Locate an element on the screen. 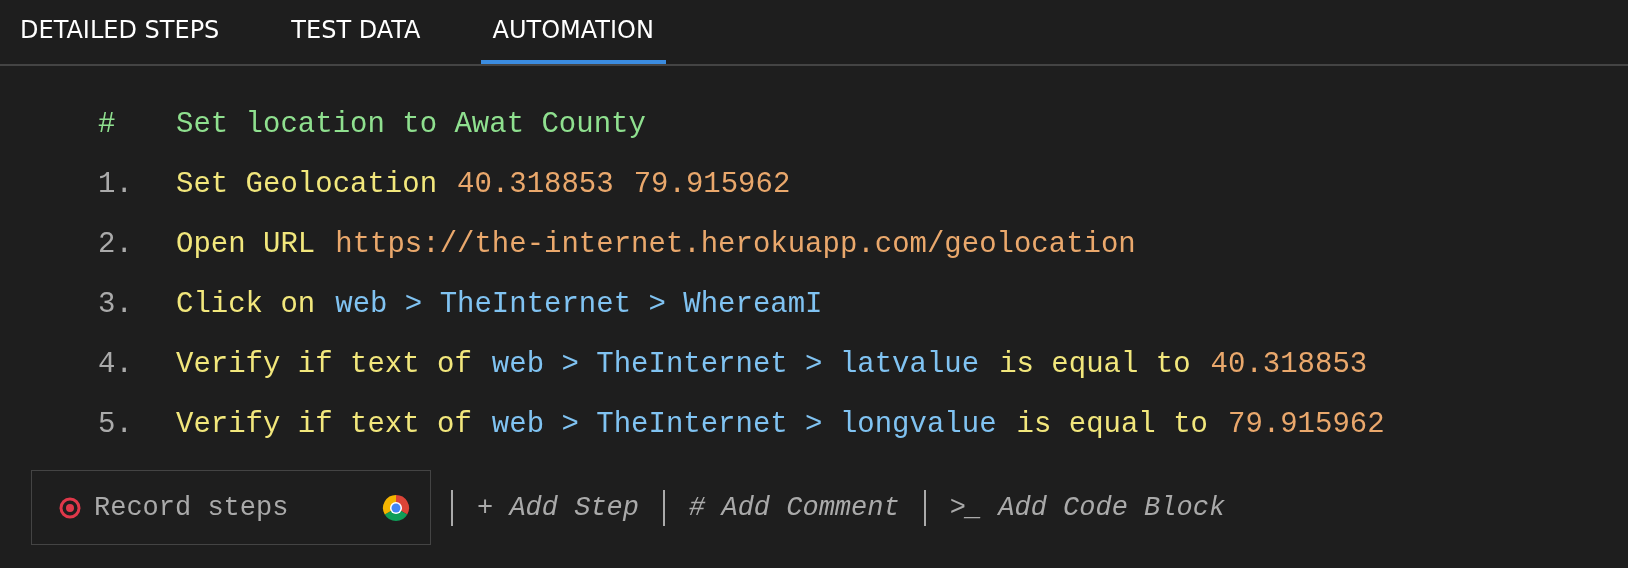 Image resolution: width=1628 pixels, height=568 pixels. tab: TEST DATA is located at coordinates (356, 32).